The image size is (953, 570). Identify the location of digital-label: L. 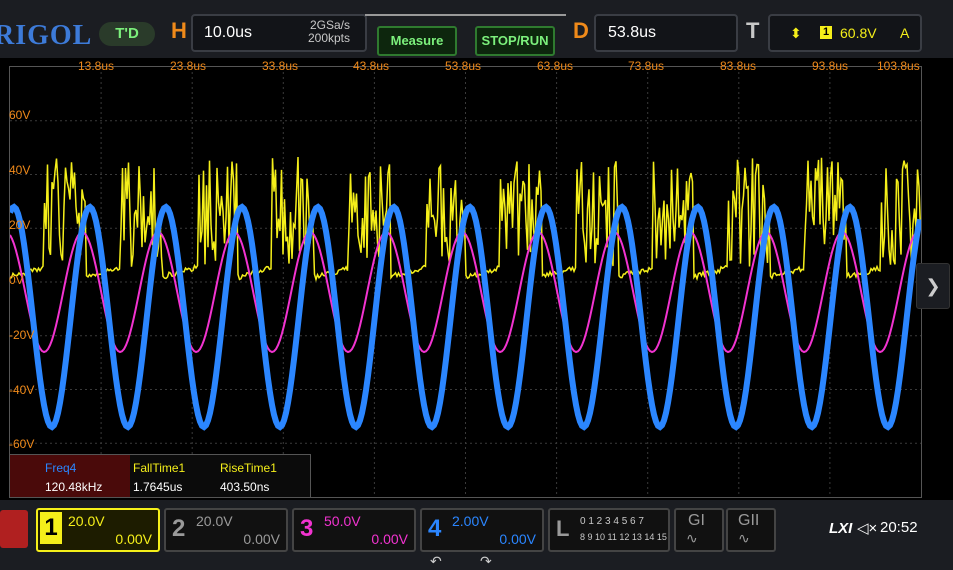
(562, 529).